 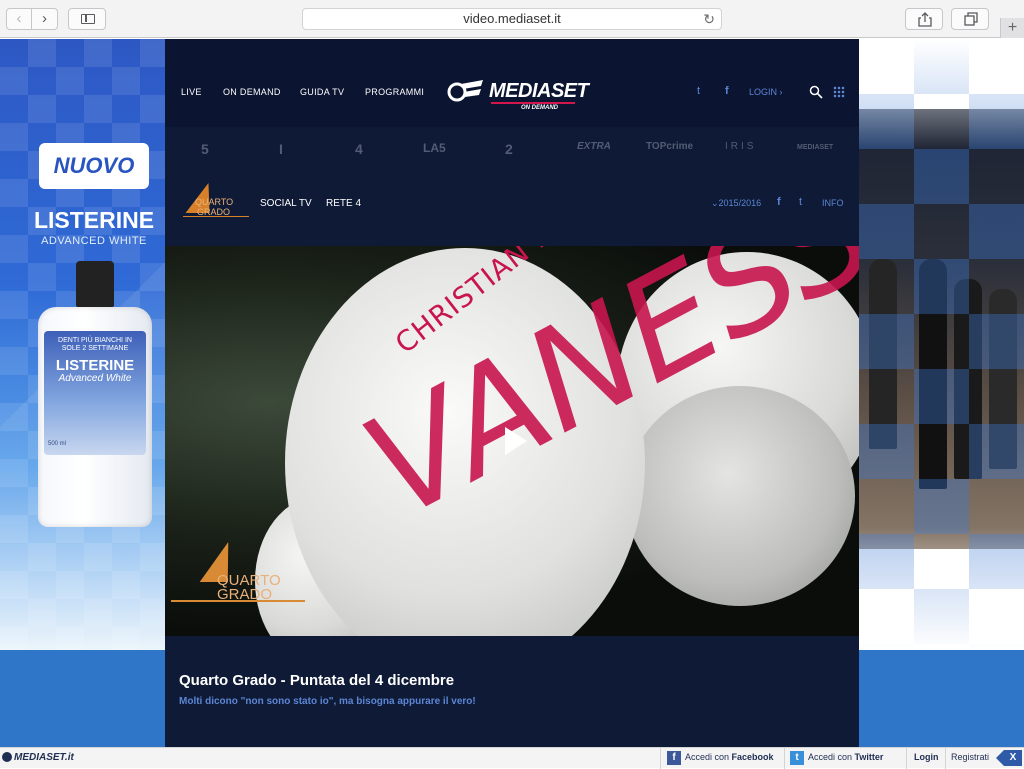 I want to click on logo-rule, so click(x=216, y=216).